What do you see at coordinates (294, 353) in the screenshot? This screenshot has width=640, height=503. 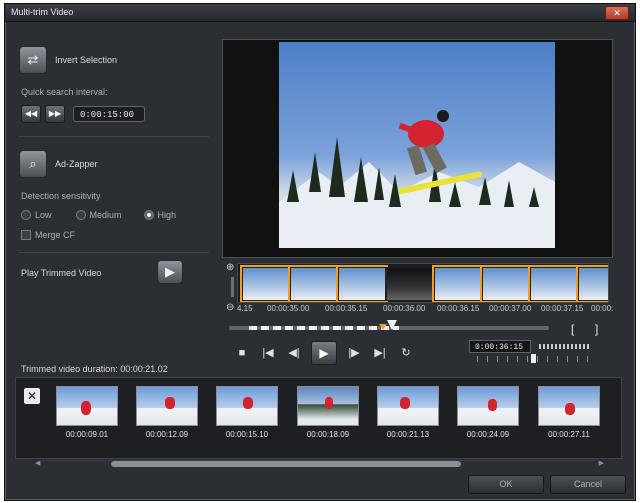 I see `previous-frame-icon: ◀|` at bounding box center [294, 353].